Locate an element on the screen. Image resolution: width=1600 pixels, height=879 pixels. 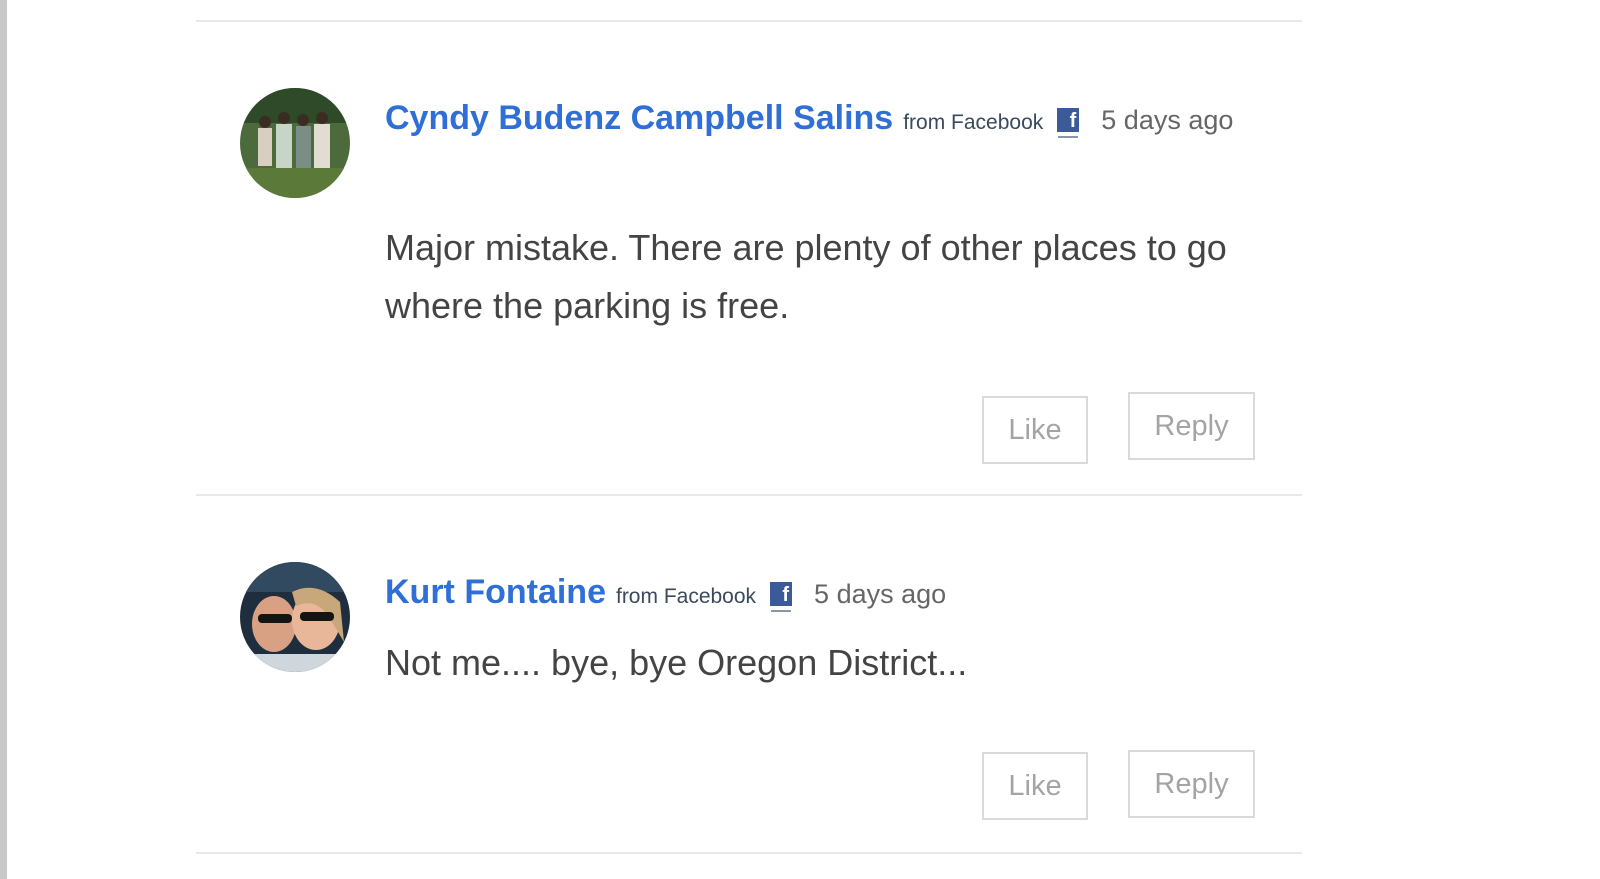
avatar-photo-group is located at coordinates (295, 143).